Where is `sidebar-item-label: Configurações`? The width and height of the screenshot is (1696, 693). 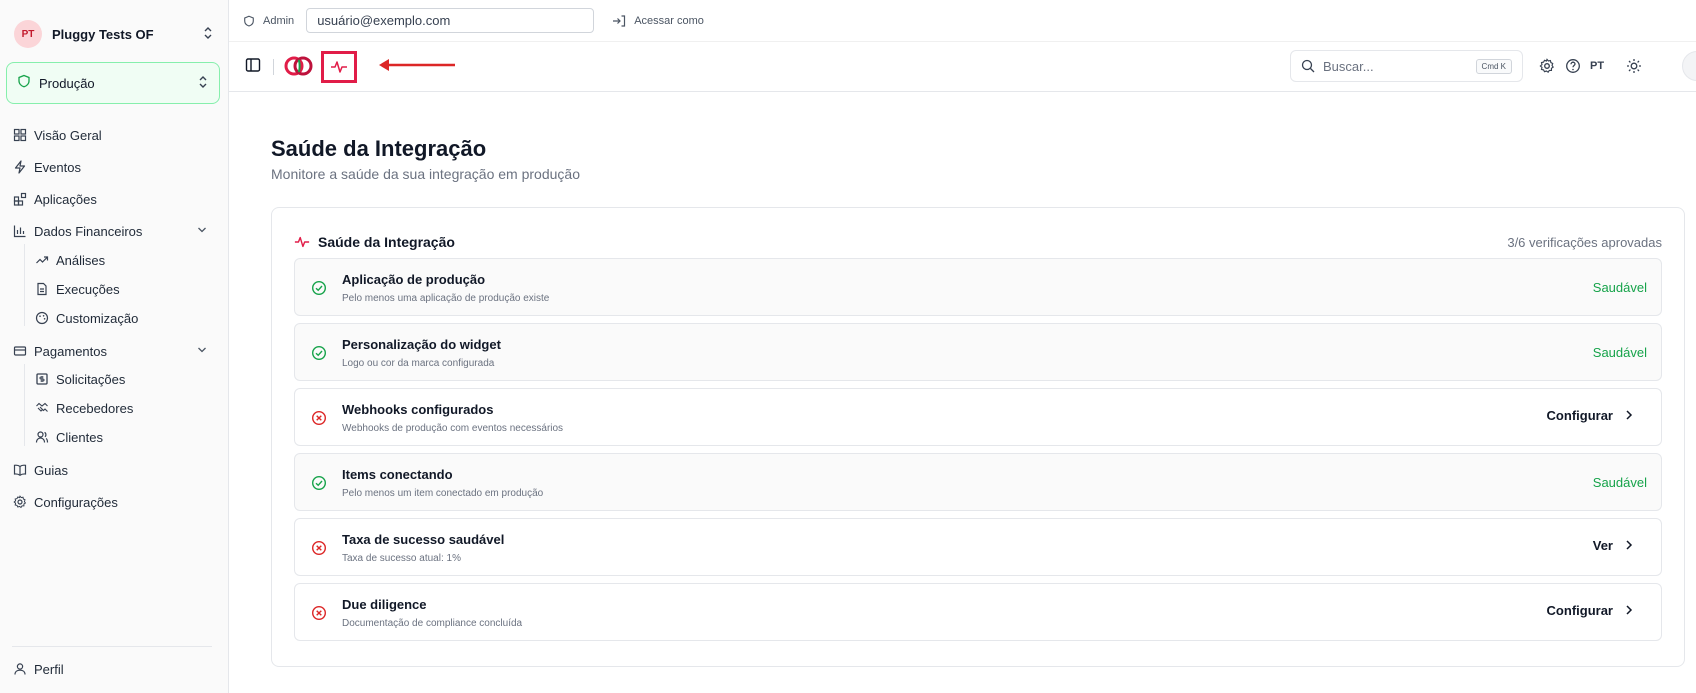 sidebar-item-label: Configurações is located at coordinates (76, 502).